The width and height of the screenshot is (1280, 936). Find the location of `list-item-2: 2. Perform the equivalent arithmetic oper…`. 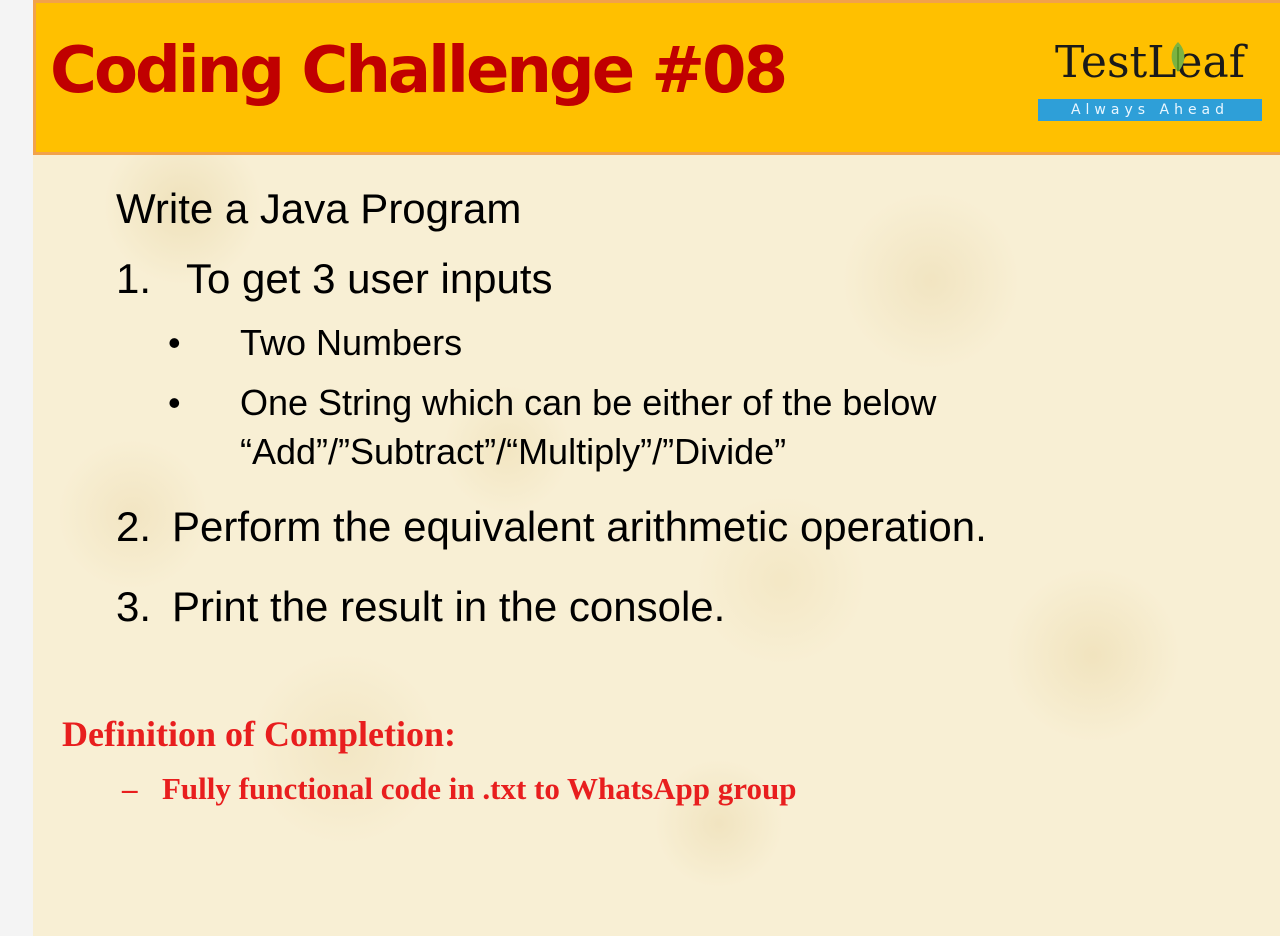

list-item-2: 2. Perform the equivalent arithmetic oper… is located at coordinates (551, 527).